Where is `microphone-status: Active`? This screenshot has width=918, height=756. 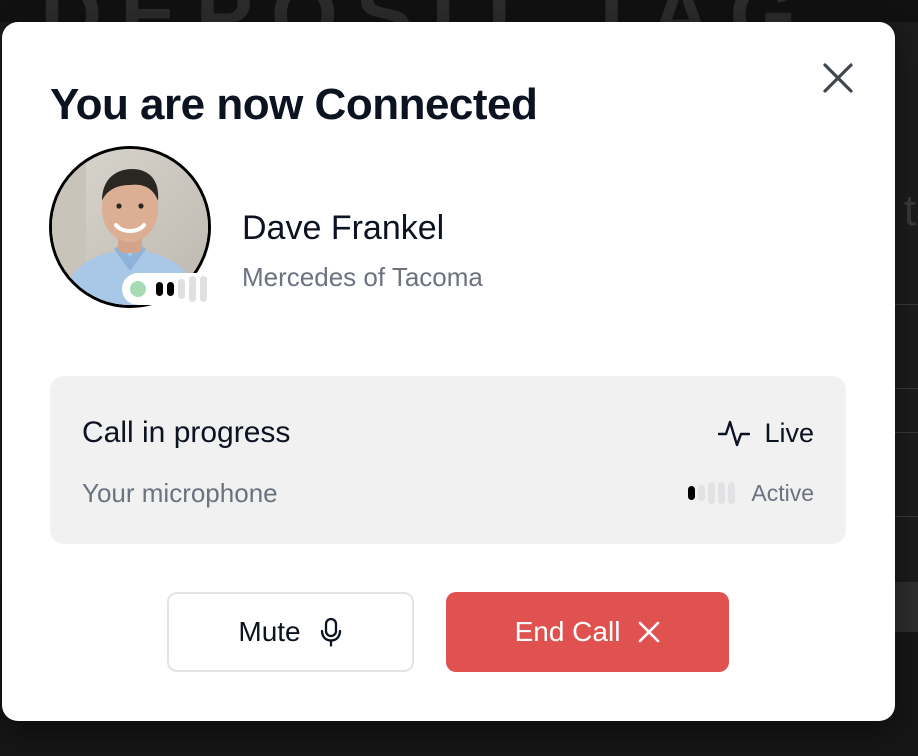
microphone-status: Active is located at coordinates (751, 493).